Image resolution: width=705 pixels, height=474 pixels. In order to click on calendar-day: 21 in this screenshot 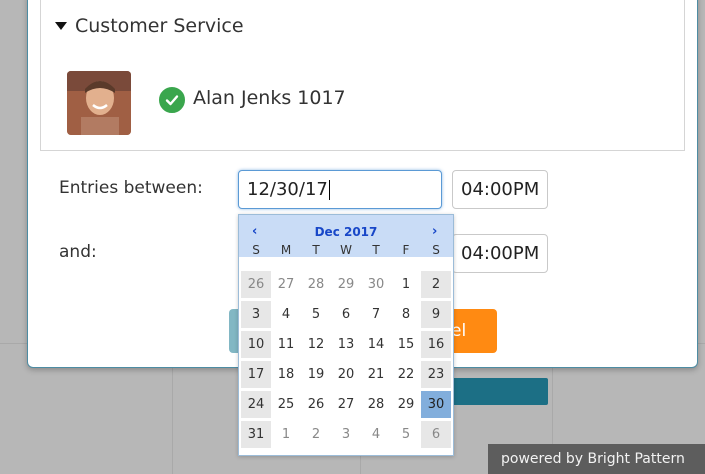, I will do `click(376, 374)`.